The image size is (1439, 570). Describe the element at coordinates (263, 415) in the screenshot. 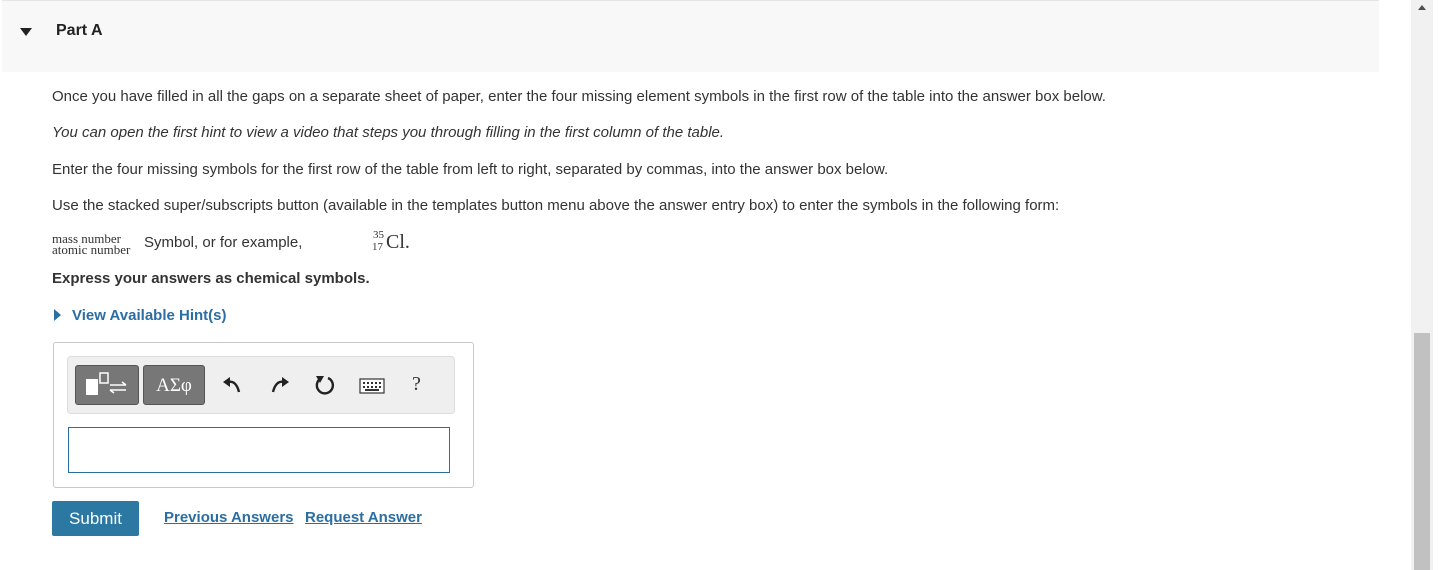

I see `answer-entry-box: ΑΣφ ?` at that location.